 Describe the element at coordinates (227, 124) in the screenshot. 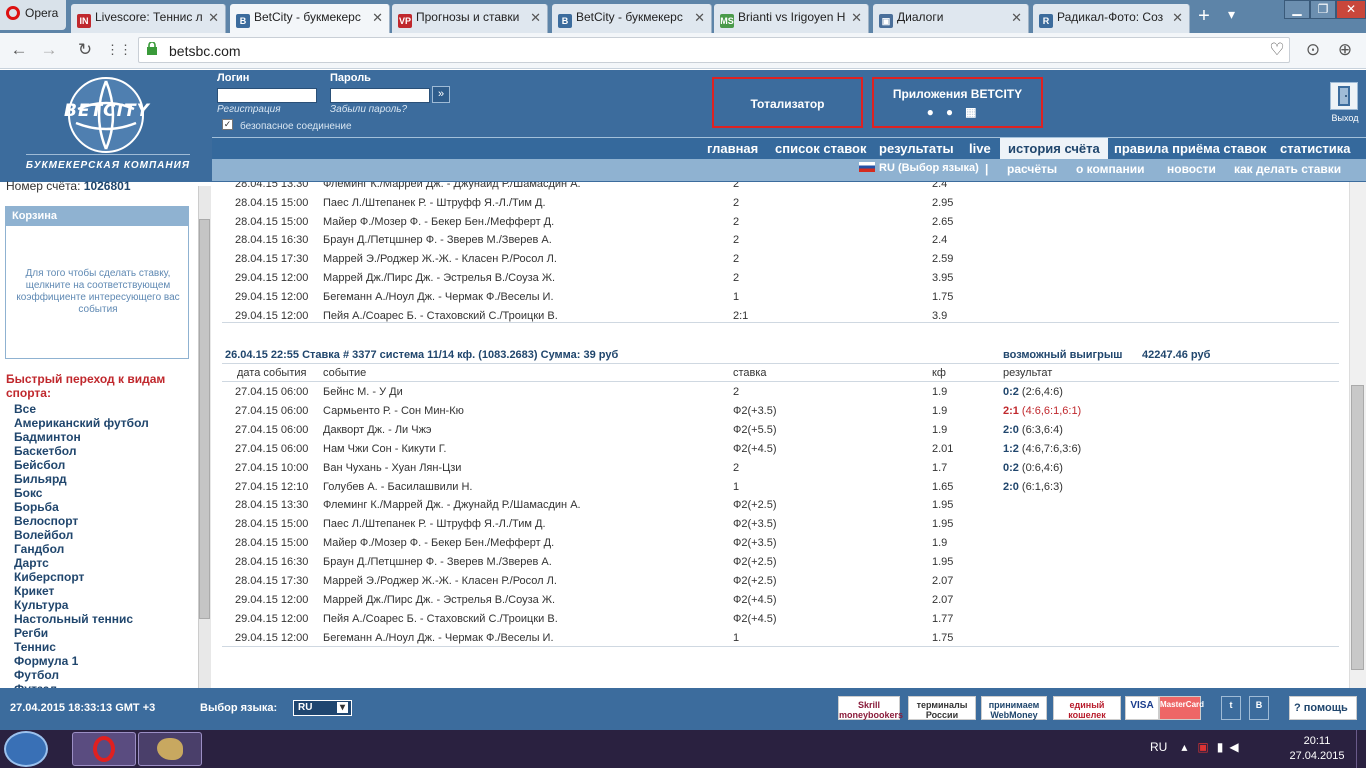

I see `secure-connection-checkbox: ✓` at that location.